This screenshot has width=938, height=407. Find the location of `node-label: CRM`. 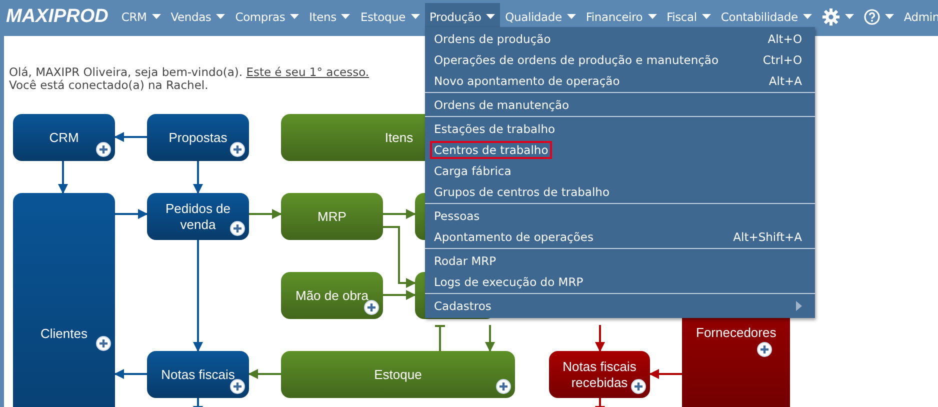

node-label: CRM is located at coordinates (64, 138).